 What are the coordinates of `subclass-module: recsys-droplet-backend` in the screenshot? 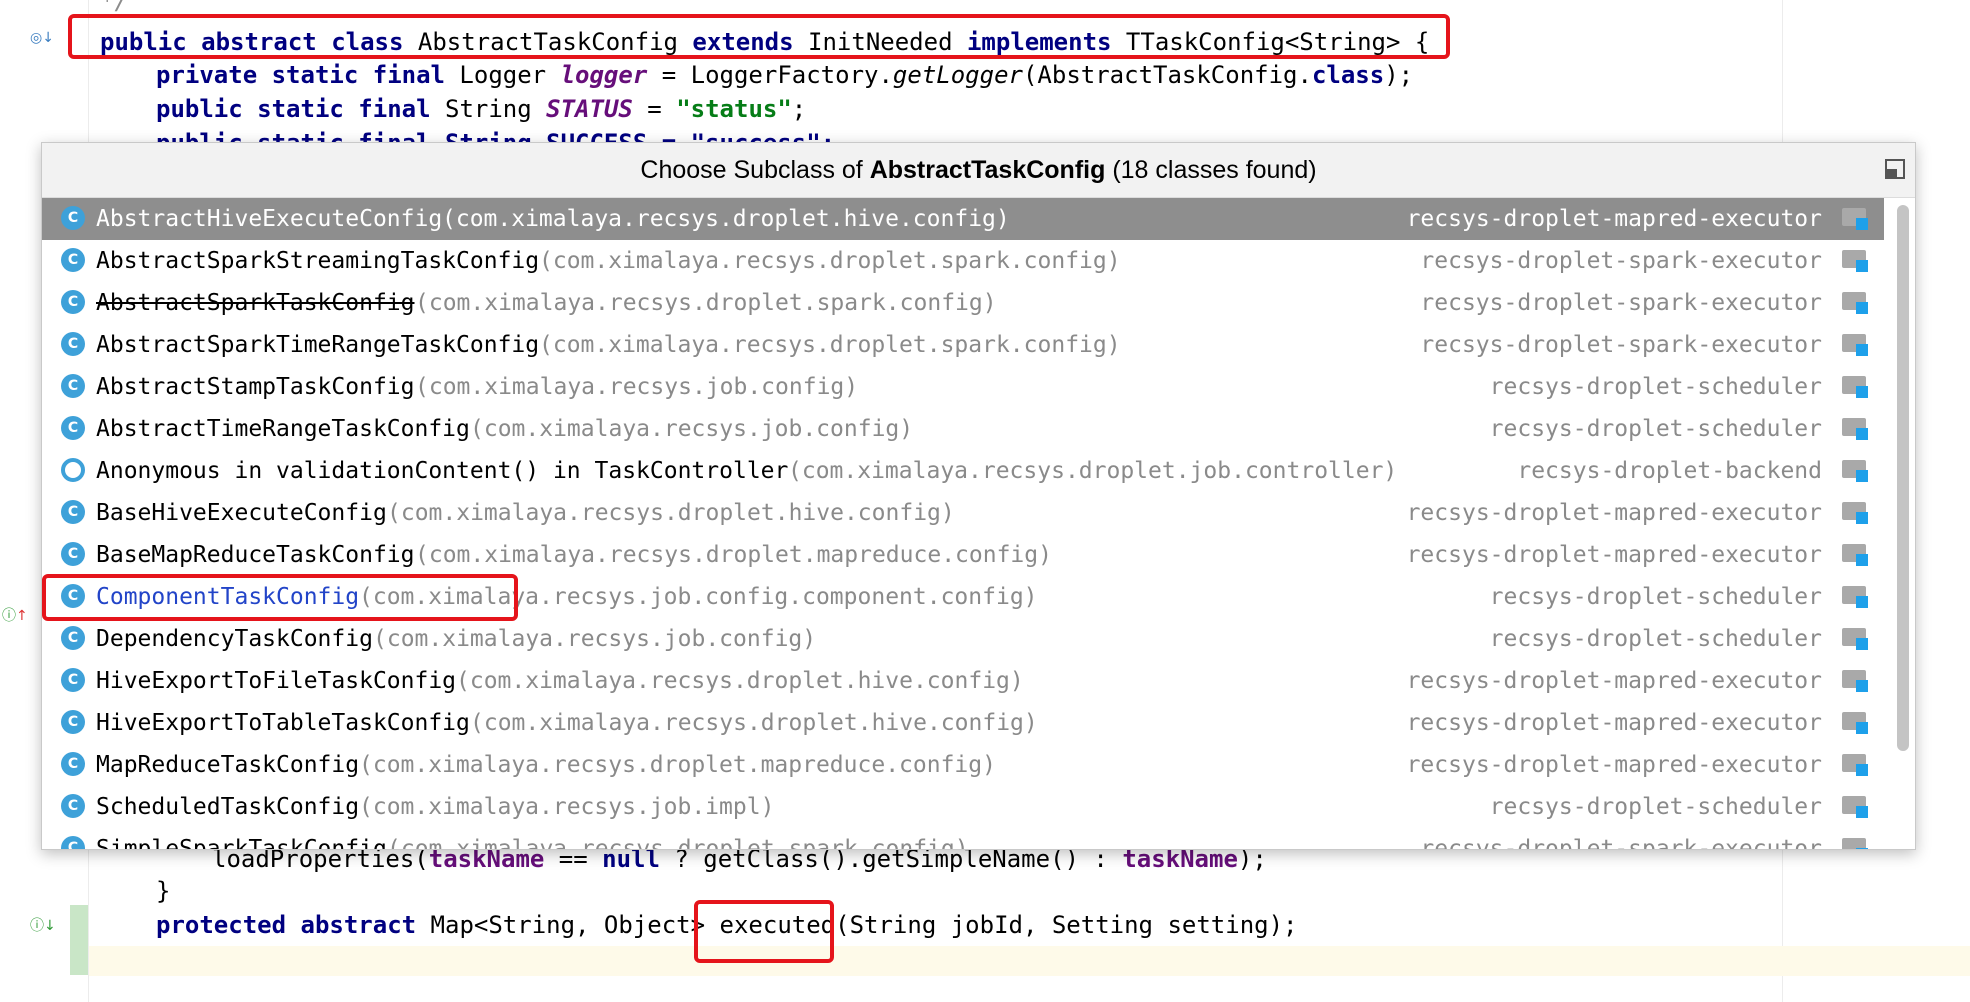 It's located at (1669, 471).